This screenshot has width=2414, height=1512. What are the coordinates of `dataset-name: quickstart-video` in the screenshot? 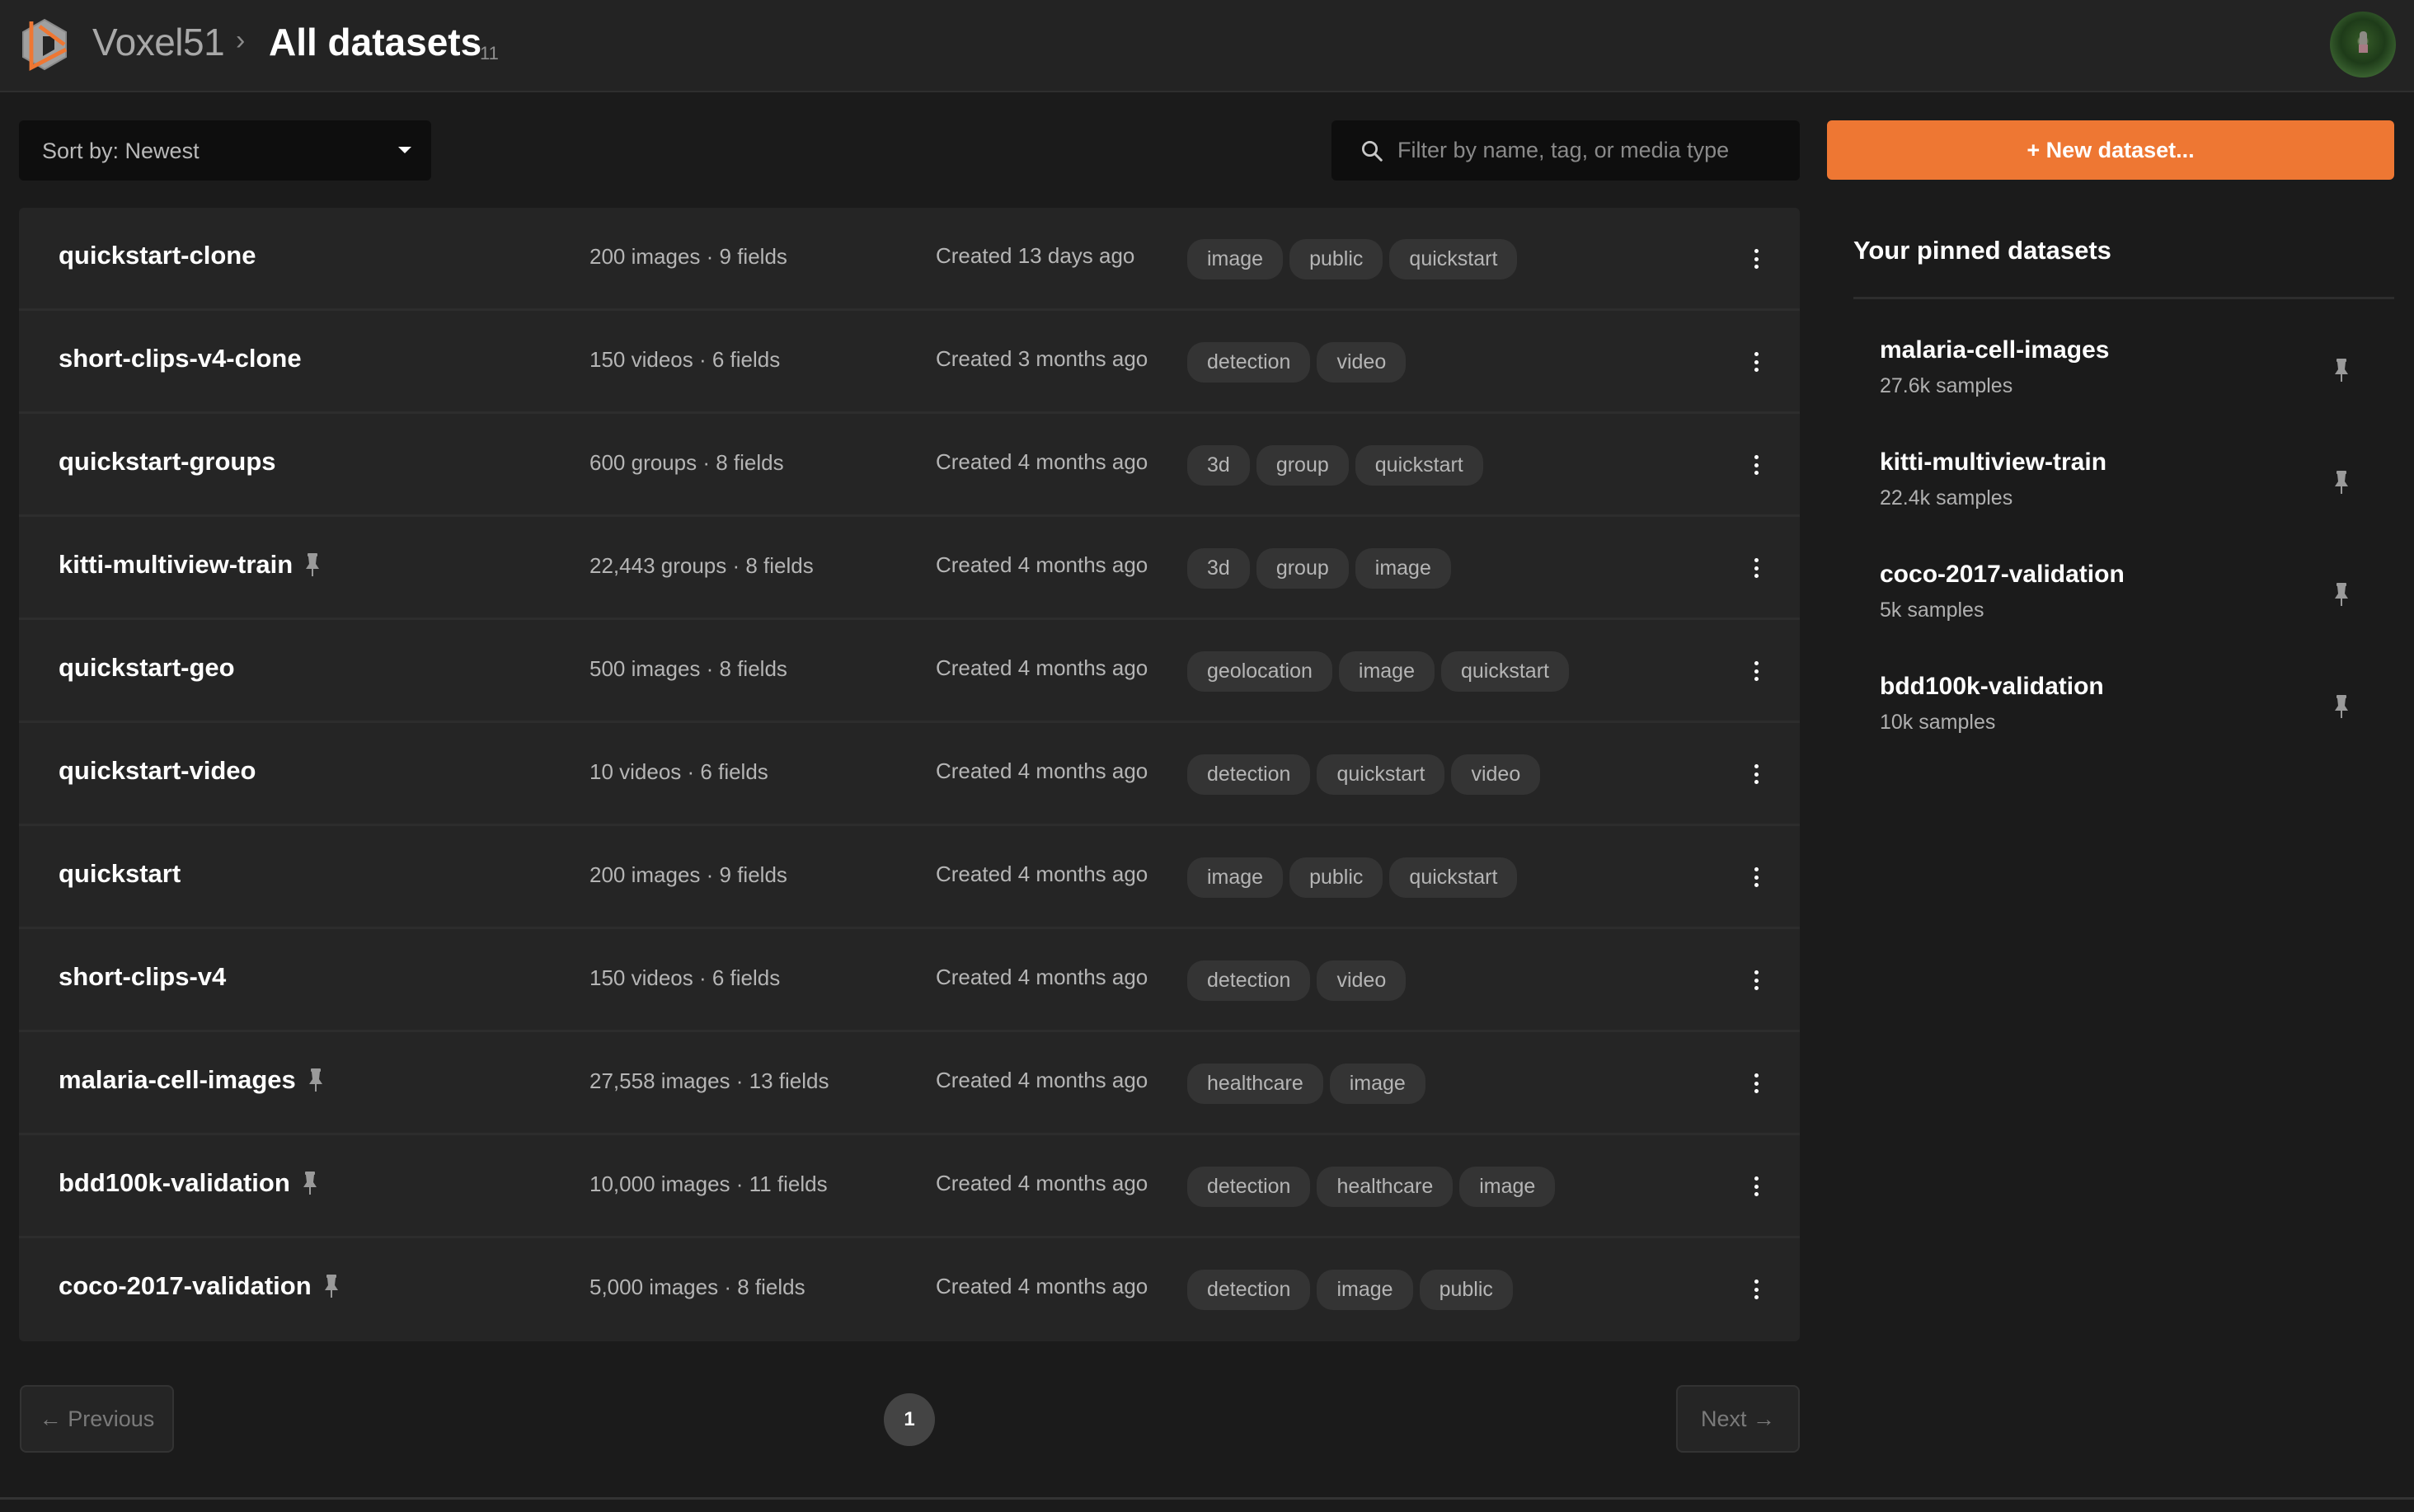 It's located at (157, 771).